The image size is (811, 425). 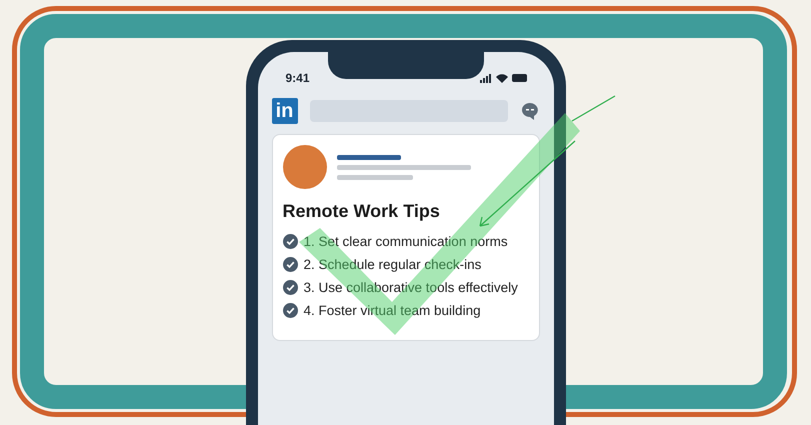 What do you see at coordinates (392, 310) in the screenshot?
I see `tip-text: 4. Foster virtual team building` at bounding box center [392, 310].